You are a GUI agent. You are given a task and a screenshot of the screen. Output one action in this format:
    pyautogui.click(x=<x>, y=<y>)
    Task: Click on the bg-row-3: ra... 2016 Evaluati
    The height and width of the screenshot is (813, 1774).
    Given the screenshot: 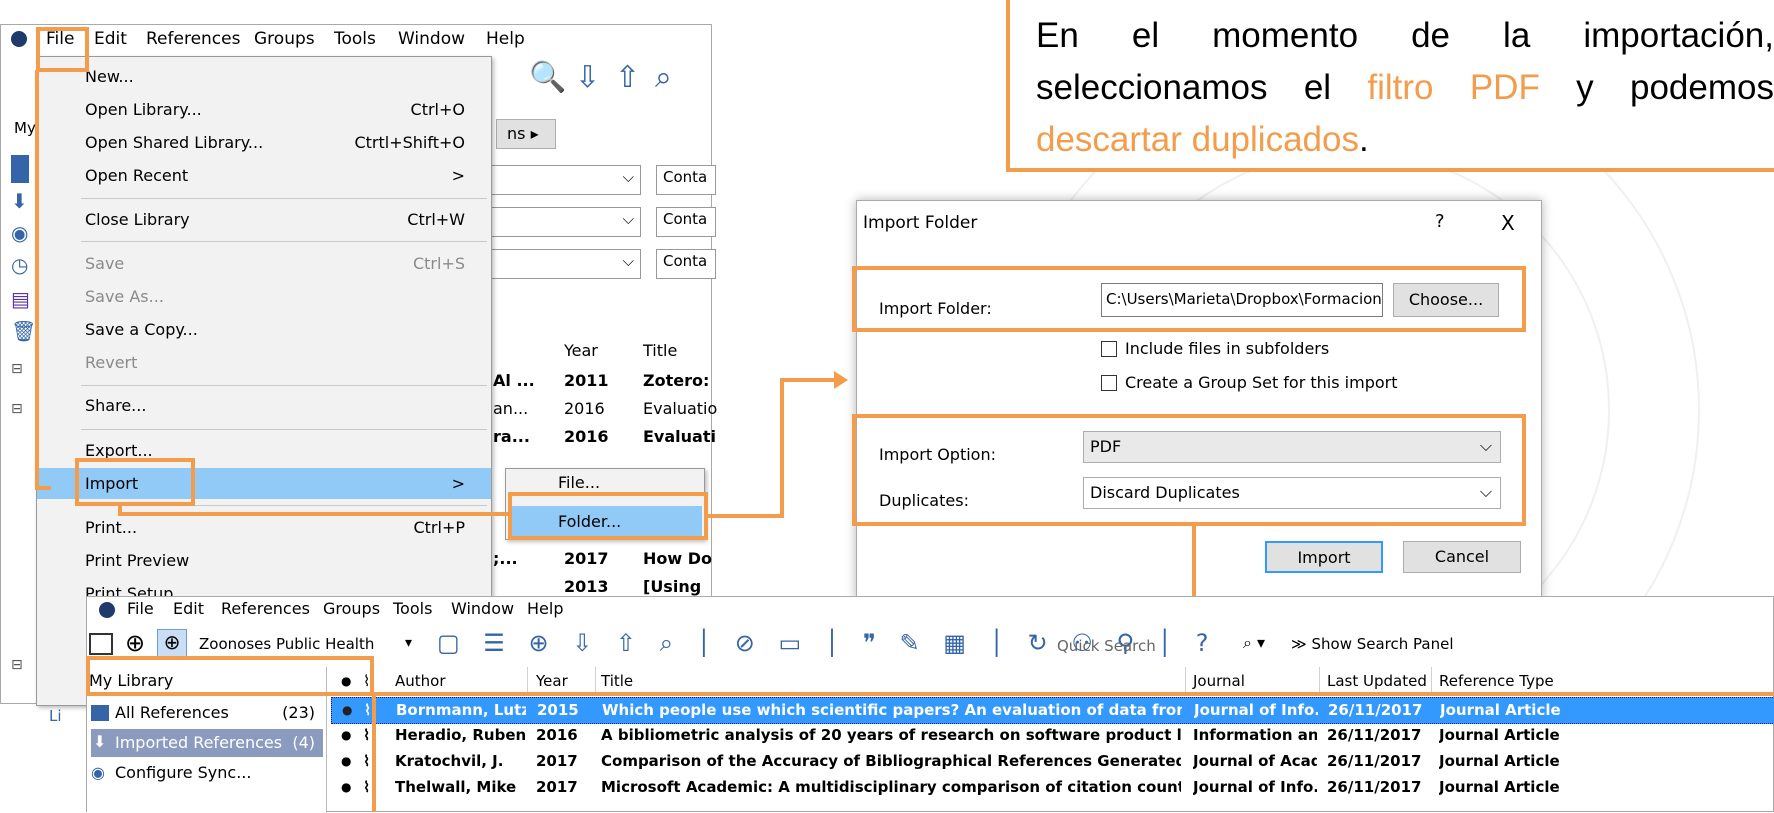 What is the action you would take?
    pyautogui.click(x=603, y=440)
    